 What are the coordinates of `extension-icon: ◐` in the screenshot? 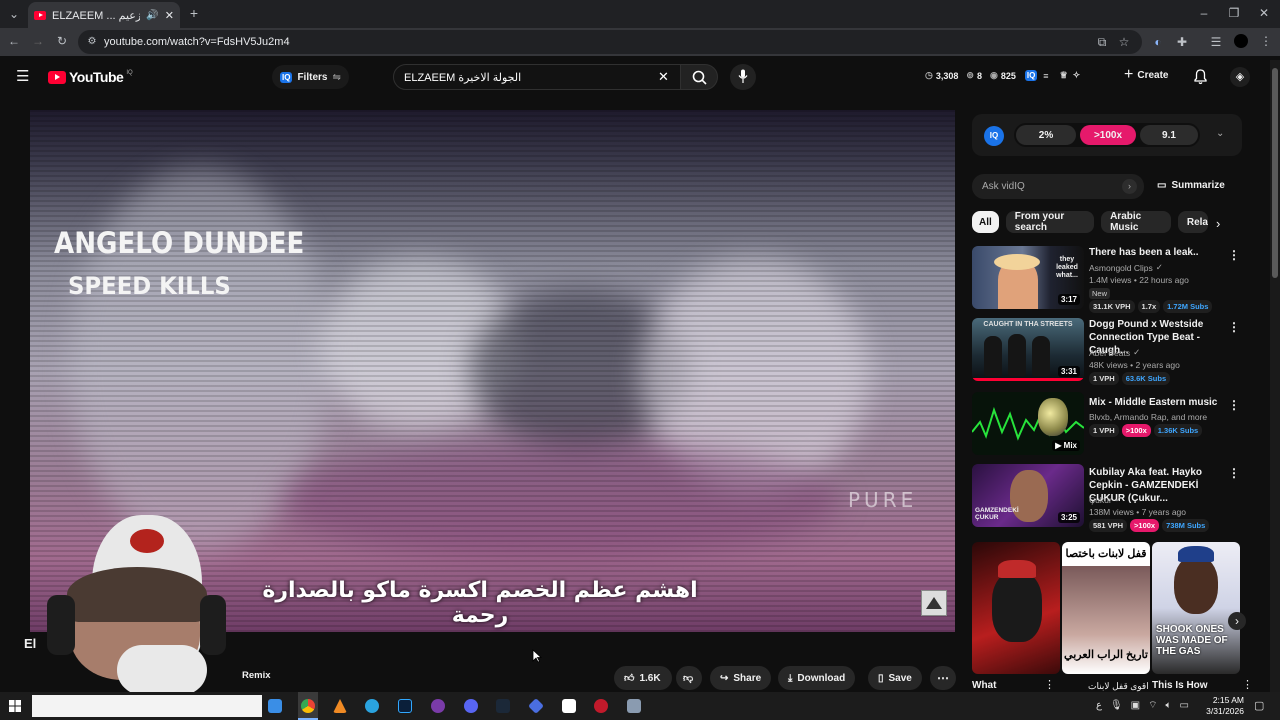 It's located at (1158, 42).